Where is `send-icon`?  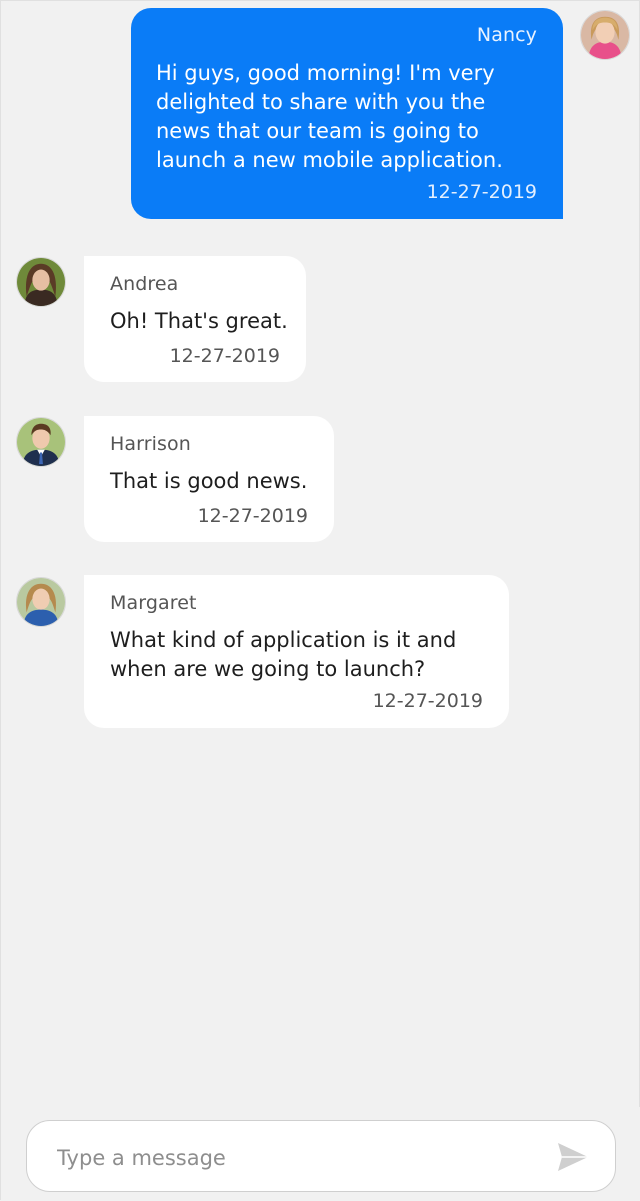
send-icon is located at coordinates (573, 1157).